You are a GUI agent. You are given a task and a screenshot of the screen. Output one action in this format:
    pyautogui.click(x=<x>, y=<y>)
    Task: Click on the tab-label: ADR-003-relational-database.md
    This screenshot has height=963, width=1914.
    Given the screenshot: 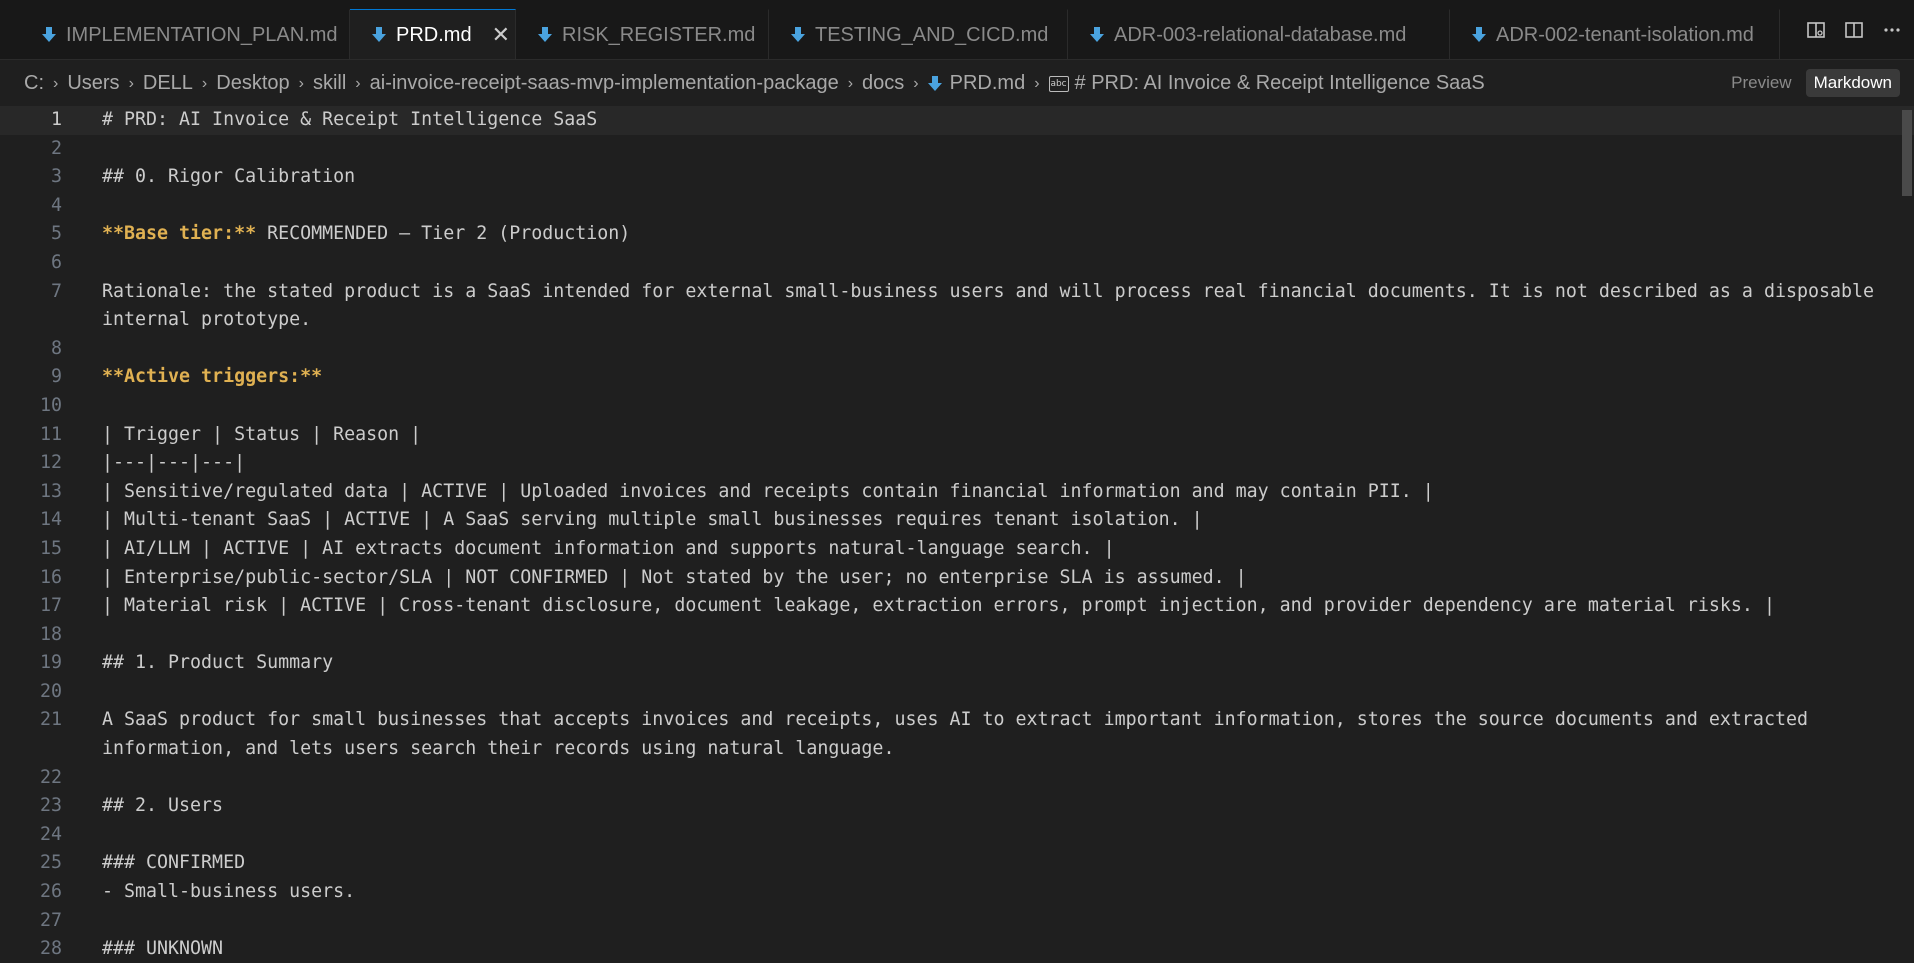 What is the action you would take?
    pyautogui.click(x=1260, y=34)
    